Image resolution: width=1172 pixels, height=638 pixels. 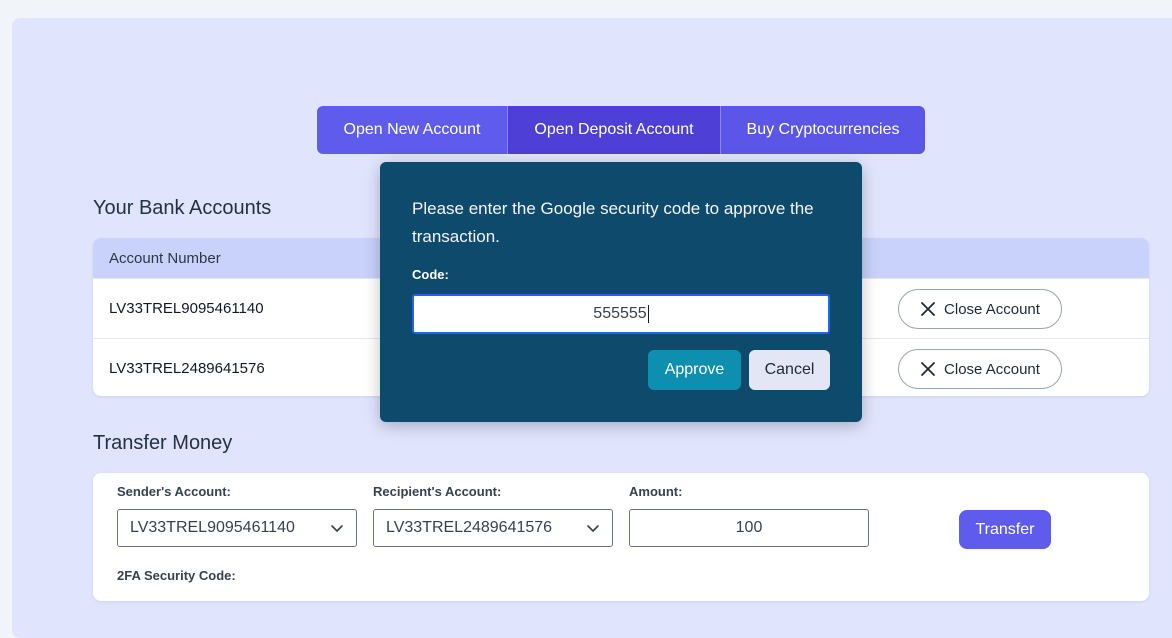 I want to click on security-code-input: 555555, so click(x=621, y=314).